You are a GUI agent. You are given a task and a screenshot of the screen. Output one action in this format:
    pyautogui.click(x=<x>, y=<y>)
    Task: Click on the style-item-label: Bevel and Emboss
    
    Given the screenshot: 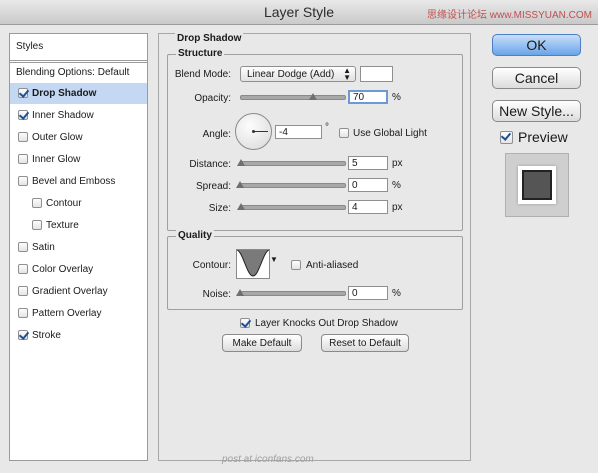 What is the action you would take?
    pyautogui.click(x=74, y=181)
    